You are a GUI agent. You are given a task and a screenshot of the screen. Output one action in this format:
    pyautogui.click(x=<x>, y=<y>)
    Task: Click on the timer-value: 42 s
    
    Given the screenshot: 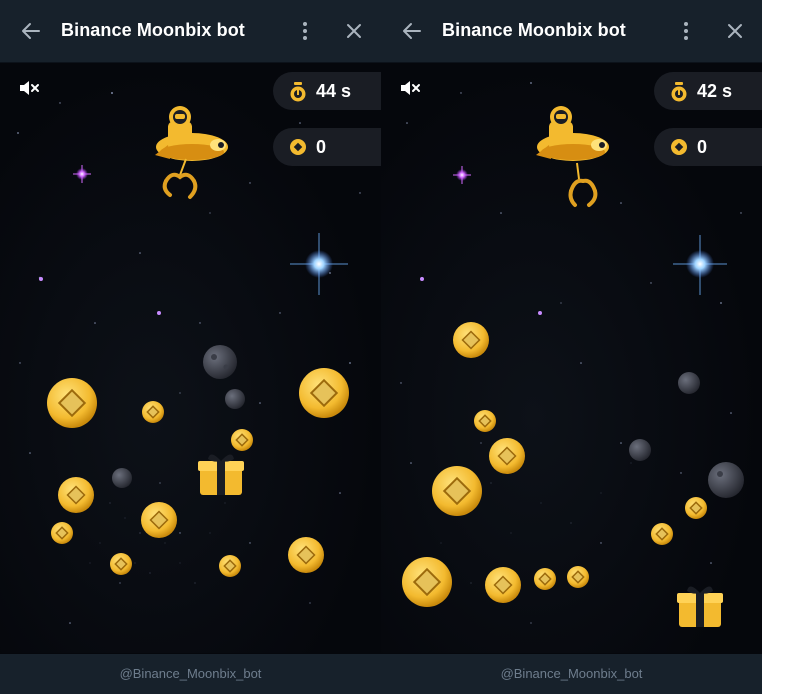 What is the action you would take?
    pyautogui.click(x=715, y=91)
    